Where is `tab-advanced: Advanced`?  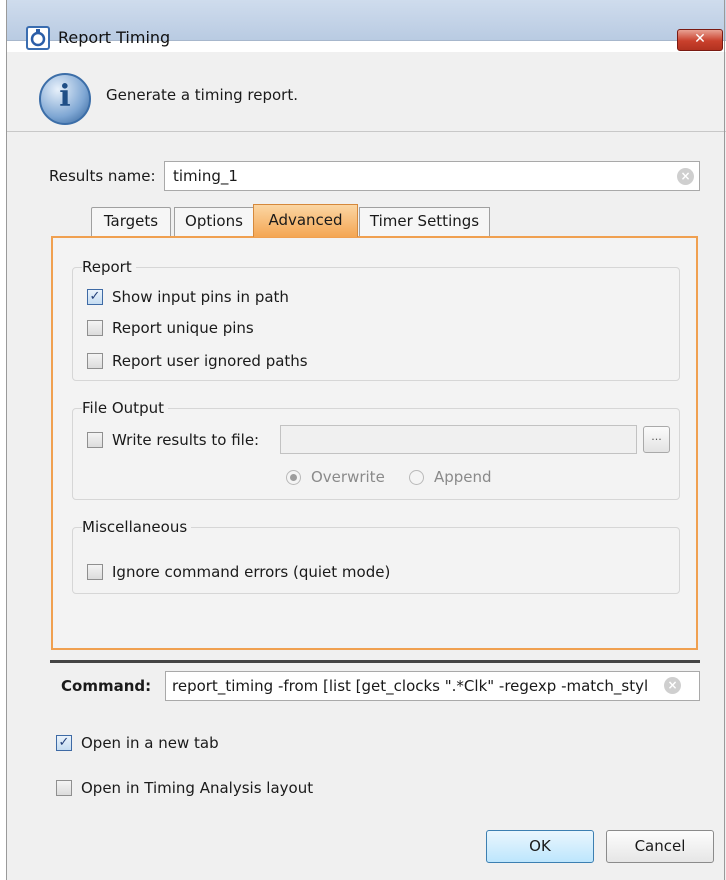 tab-advanced: Advanced is located at coordinates (305, 220).